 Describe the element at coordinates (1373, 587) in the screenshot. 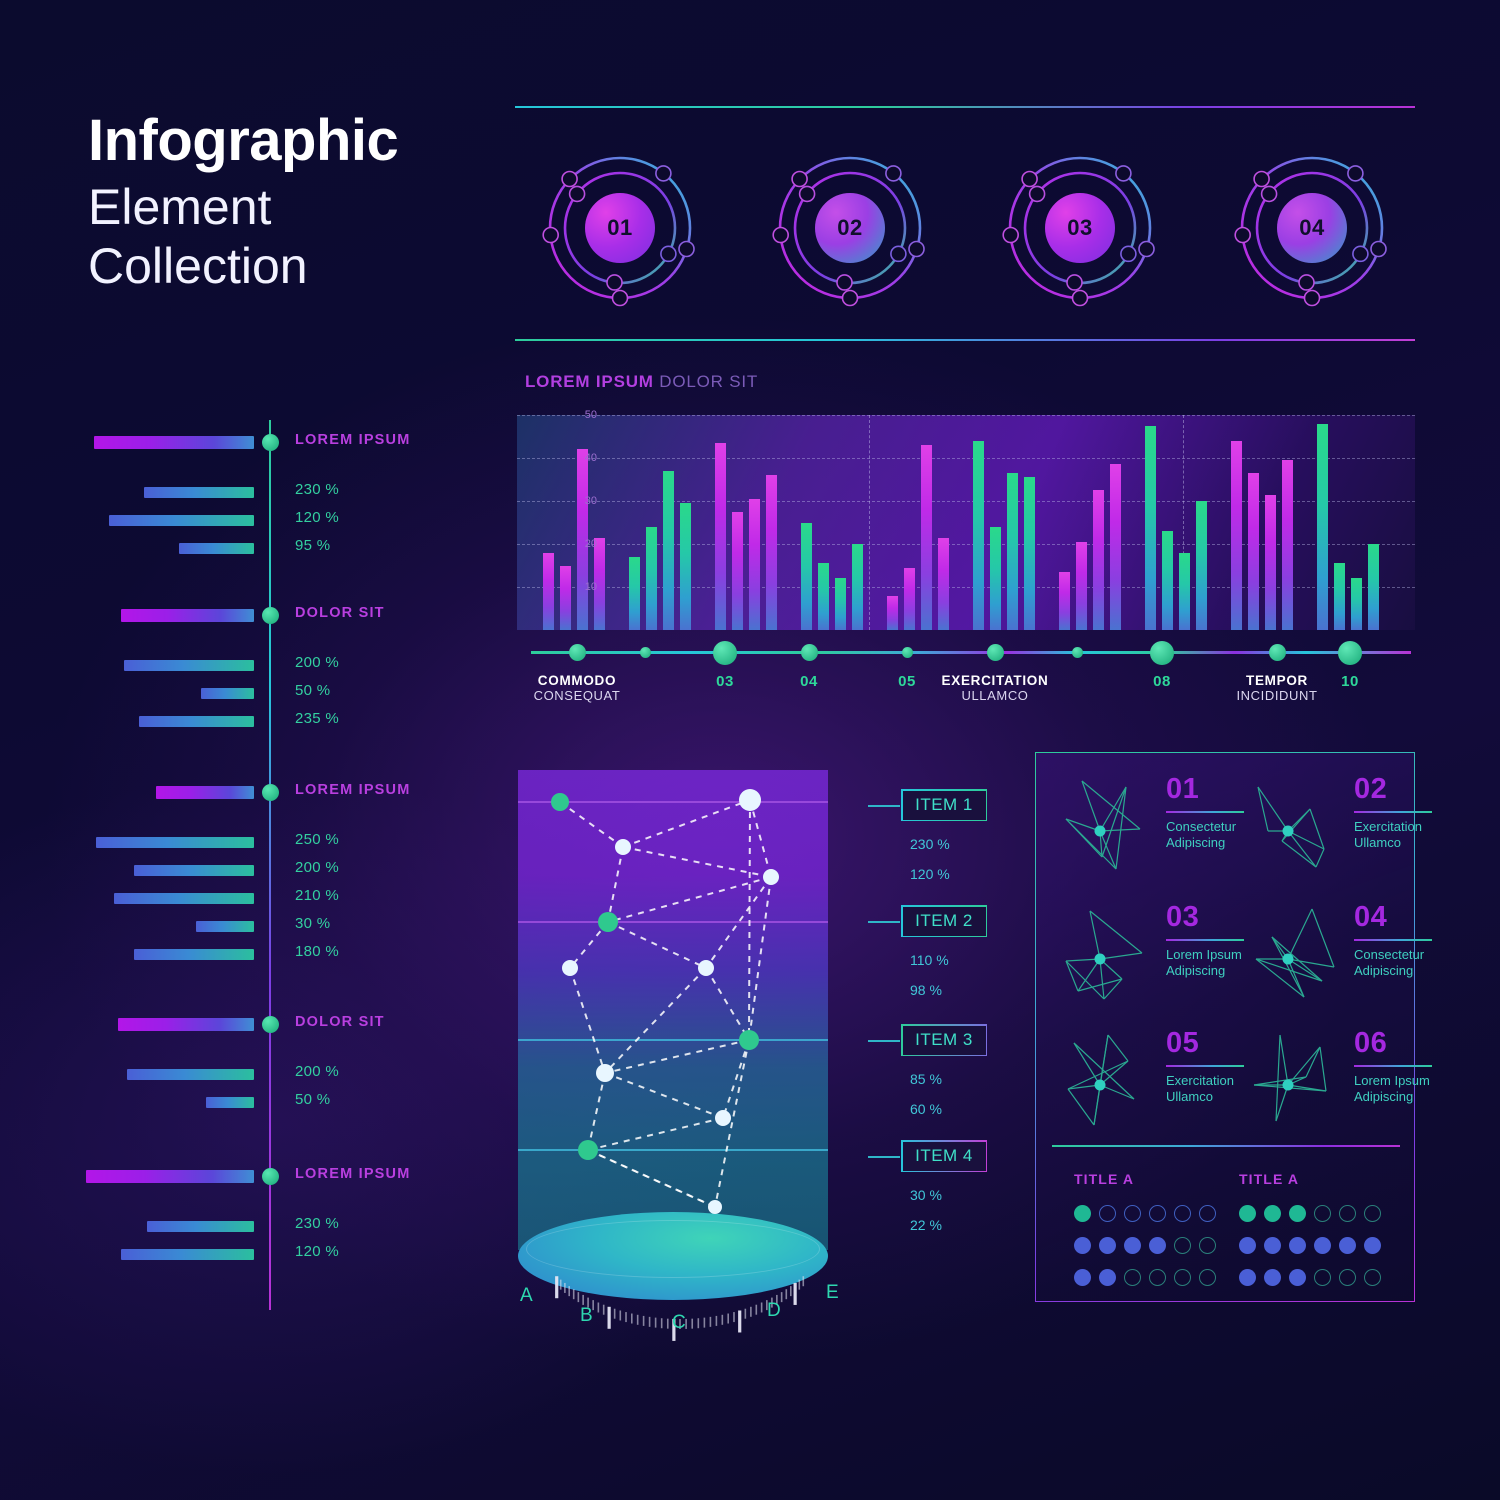

I see `bar-g10-b4` at that location.